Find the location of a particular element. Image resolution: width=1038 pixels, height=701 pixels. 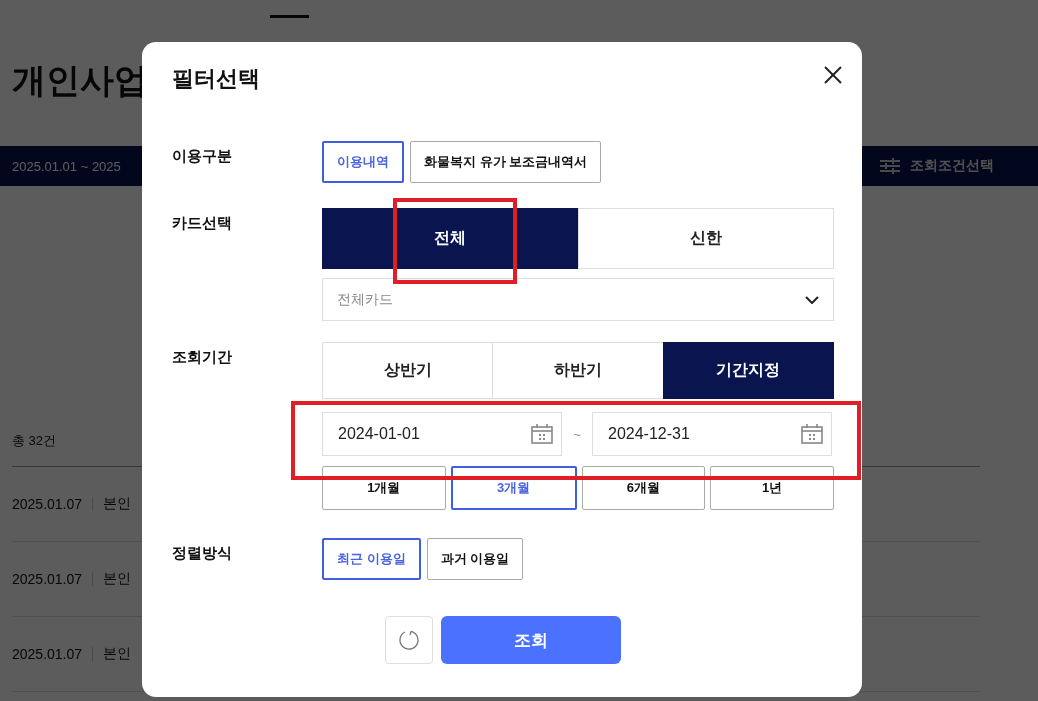

option-chip: 화물복지 유가 보조금내역서 is located at coordinates (506, 162).